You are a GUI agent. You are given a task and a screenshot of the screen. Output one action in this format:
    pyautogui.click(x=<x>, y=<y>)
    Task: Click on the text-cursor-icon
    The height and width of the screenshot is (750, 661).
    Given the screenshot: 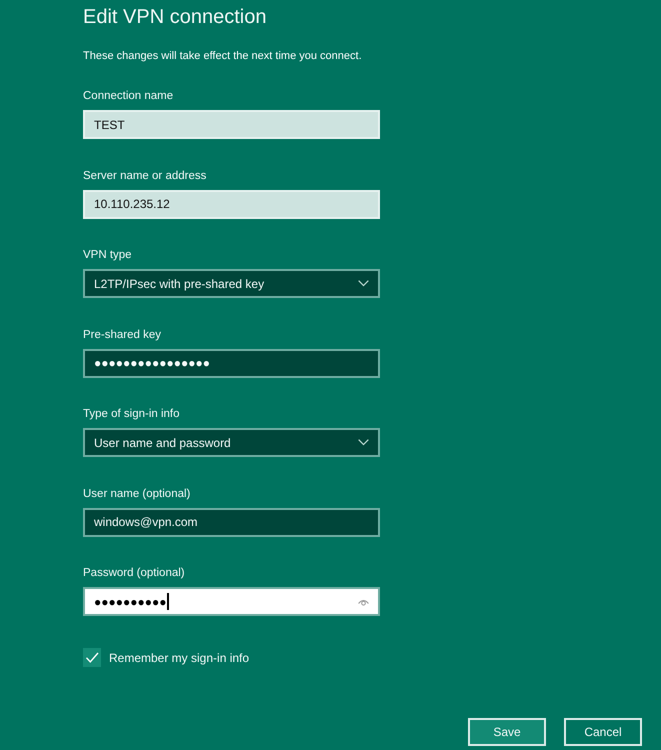 What is the action you would take?
    pyautogui.click(x=168, y=601)
    